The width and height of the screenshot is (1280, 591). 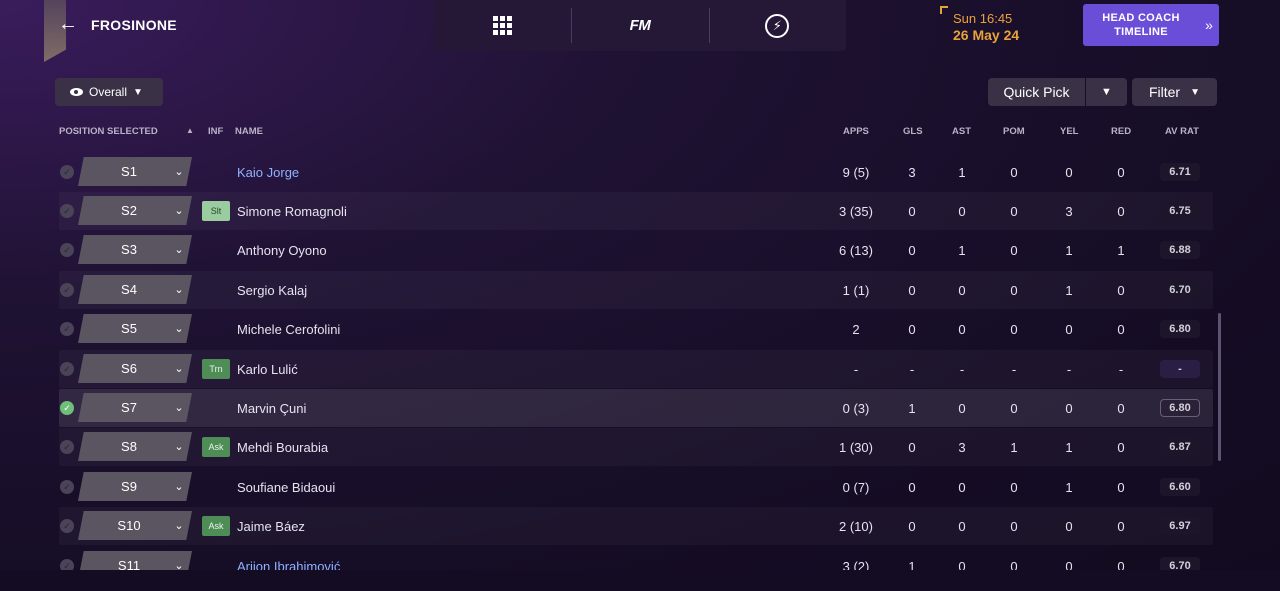 I want to click on filter-button: Filter ▼, so click(x=1174, y=92).